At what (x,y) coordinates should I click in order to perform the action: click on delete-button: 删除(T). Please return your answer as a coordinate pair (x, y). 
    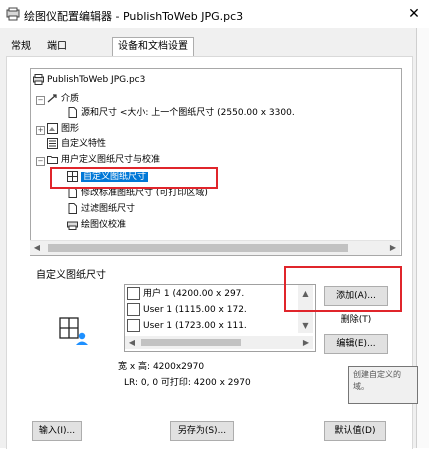
    Looking at the image, I should click on (356, 320).